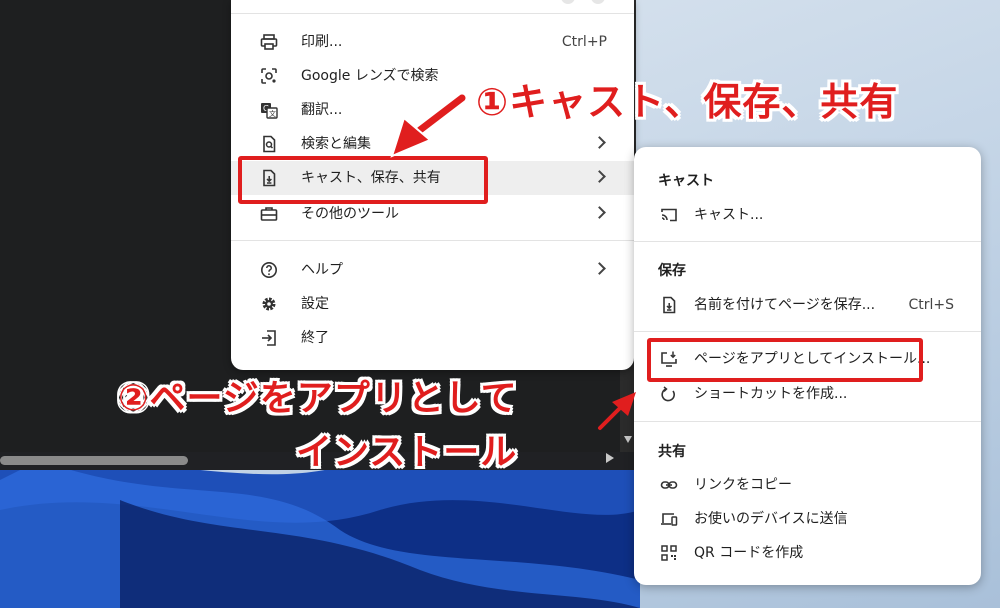  What do you see at coordinates (672, 271) in the screenshot?
I see `section-header-save: 保存` at bounding box center [672, 271].